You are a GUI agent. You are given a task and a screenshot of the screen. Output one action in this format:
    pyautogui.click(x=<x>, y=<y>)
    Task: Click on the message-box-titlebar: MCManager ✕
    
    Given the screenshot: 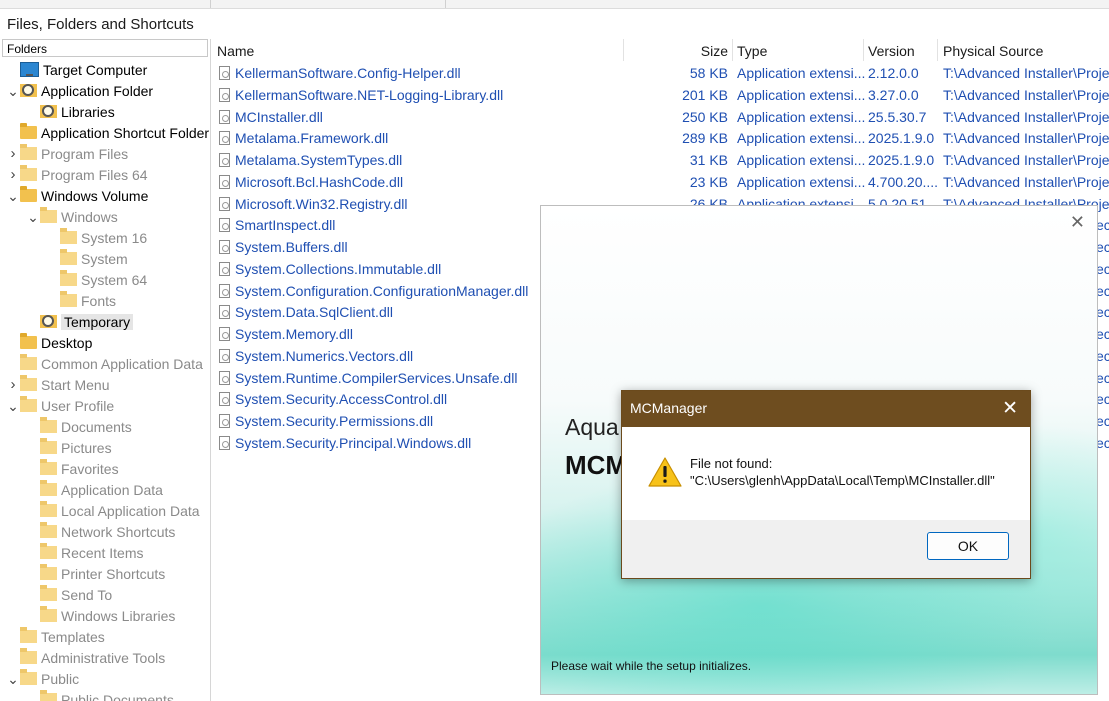 What is the action you would take?
    pyautogui.click(x=826, y=409)
    